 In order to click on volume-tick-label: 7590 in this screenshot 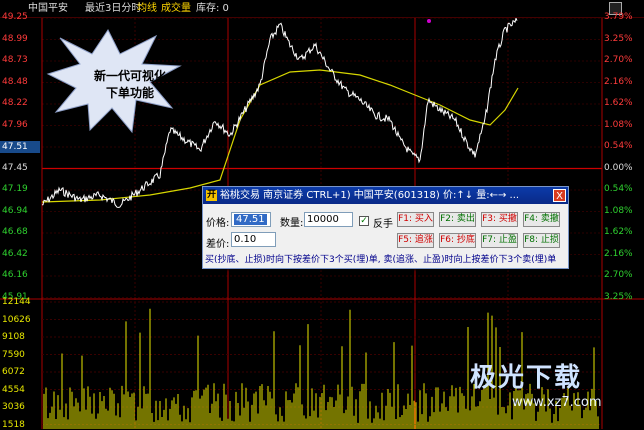, I will do `click(13, 354)`.